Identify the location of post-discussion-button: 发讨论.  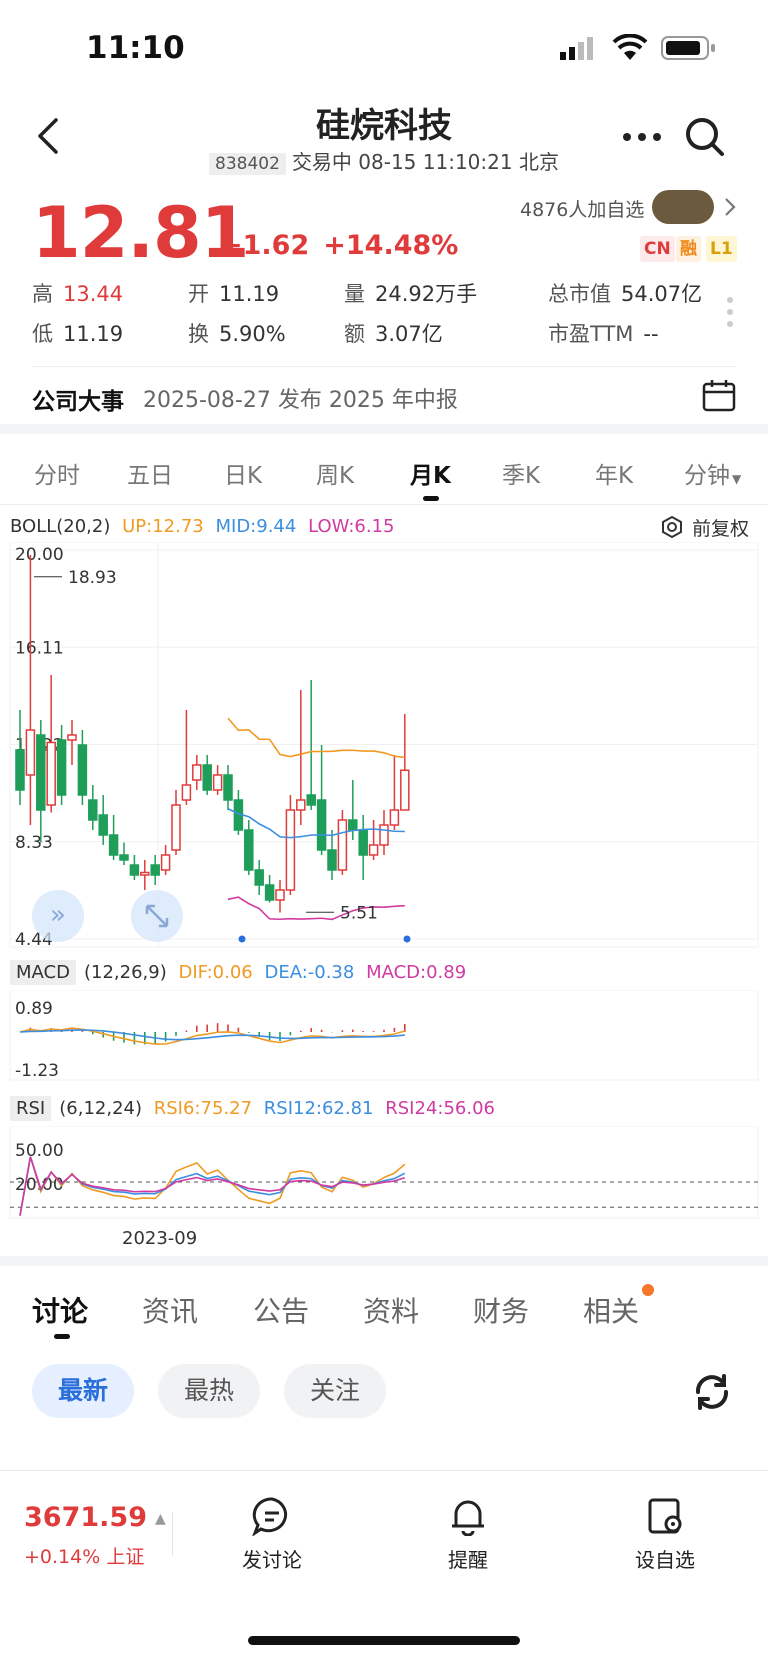
(272, 1534).